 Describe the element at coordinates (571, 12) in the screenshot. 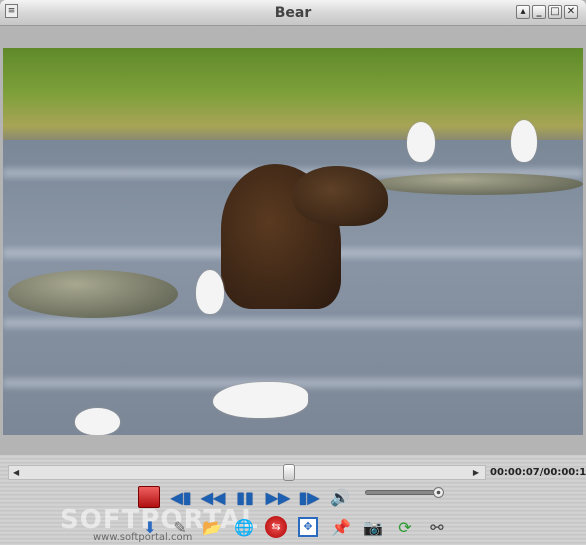

I see `close-button: ✕` at that location.